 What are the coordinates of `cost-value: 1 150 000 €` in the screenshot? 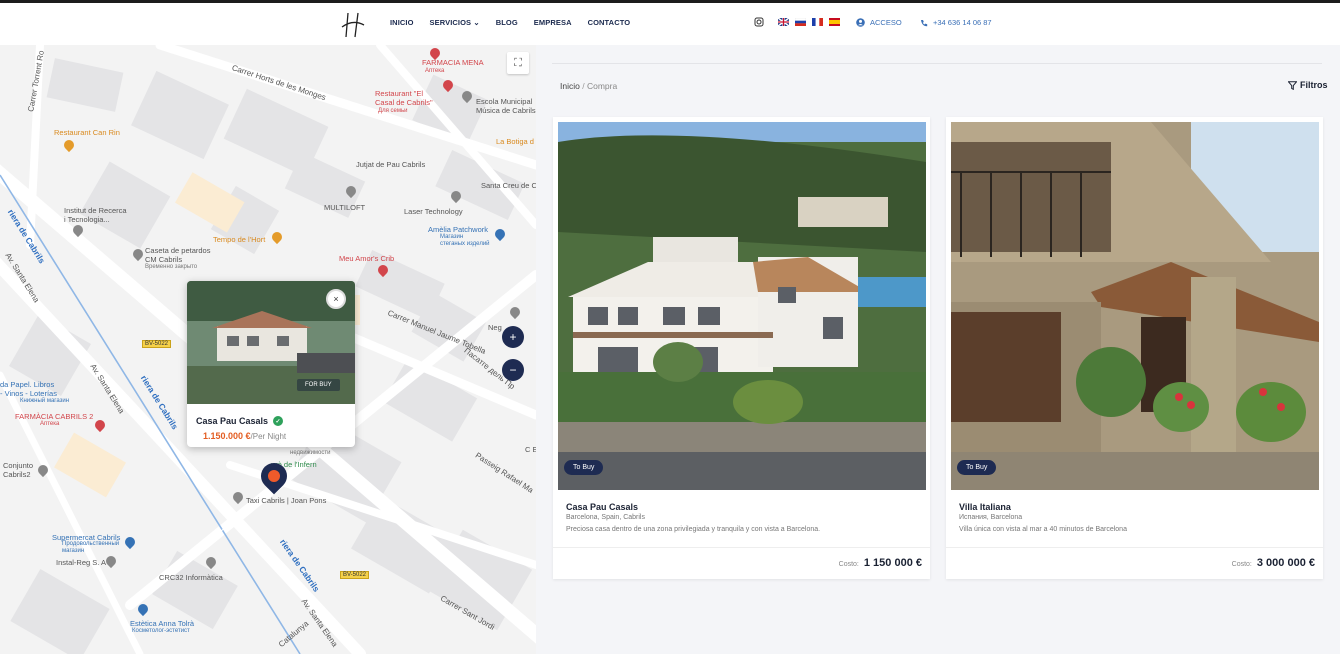 It's located at (892, 563).